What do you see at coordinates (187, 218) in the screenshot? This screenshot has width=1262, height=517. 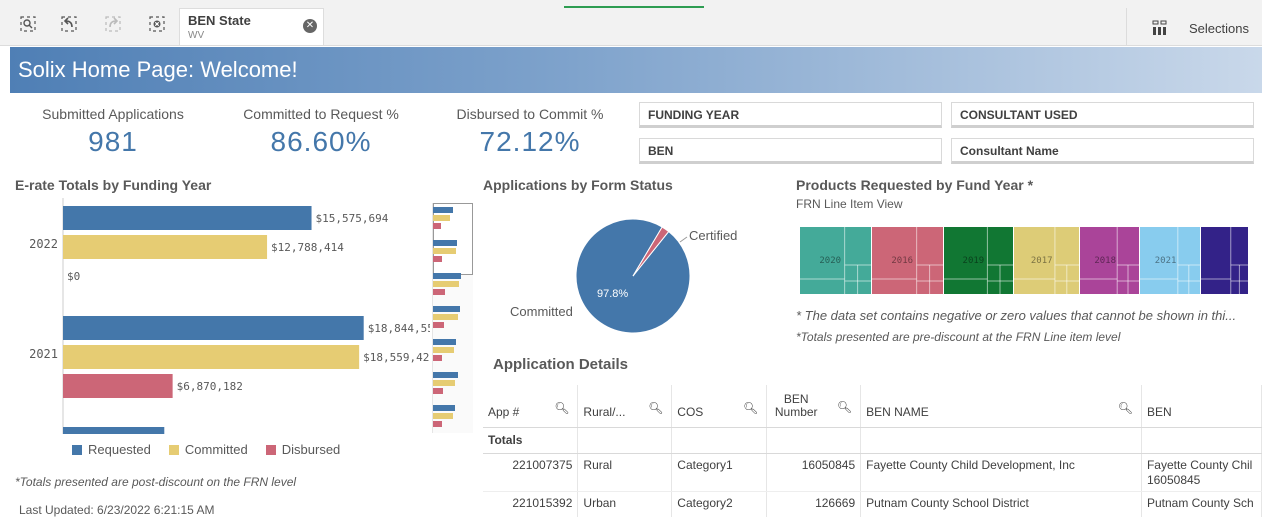 I see `bar-requested-2022` at bounding box center [187, 218].